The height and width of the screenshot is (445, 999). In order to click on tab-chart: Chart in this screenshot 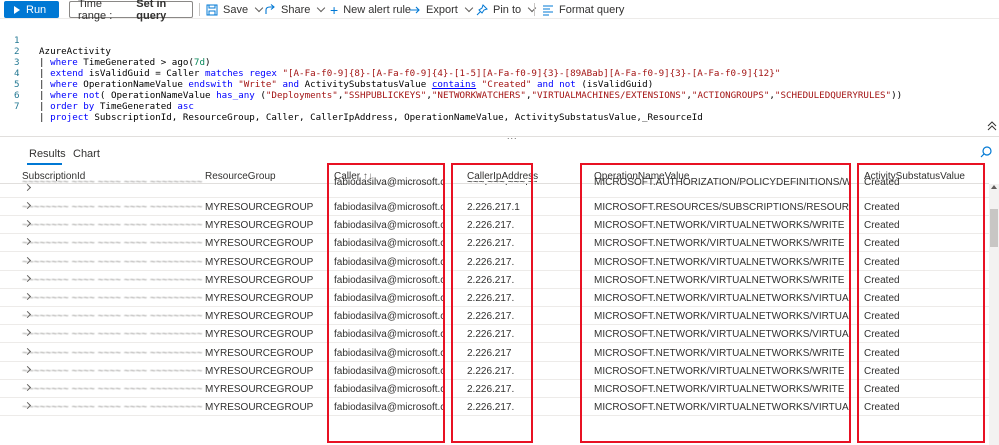, I will do `click(86, 156)`.